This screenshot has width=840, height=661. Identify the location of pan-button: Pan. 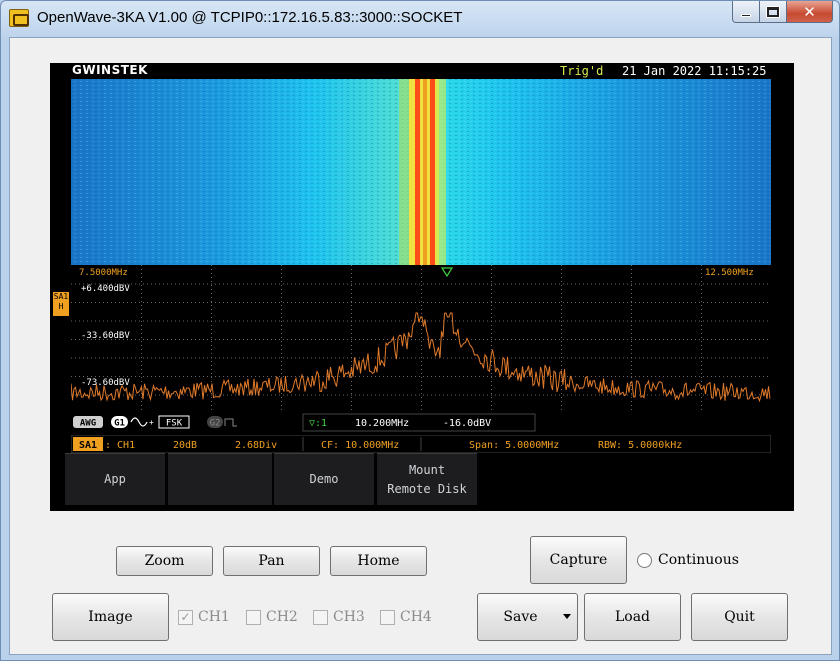
(271, 561).